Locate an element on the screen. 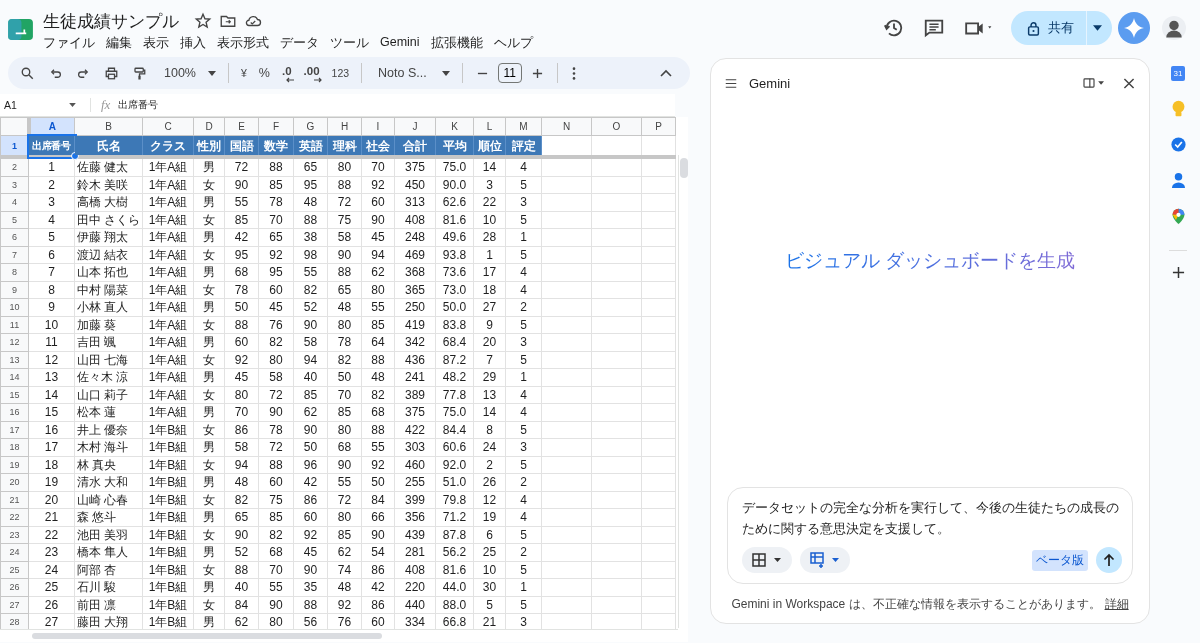  menu-item: 表示 is located at coordinates (156, 43).